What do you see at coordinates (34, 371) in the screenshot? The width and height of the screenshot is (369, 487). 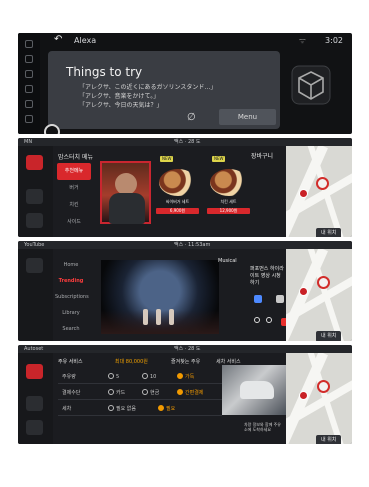 I see `fuel-icon` at bounding box center [34, 371].